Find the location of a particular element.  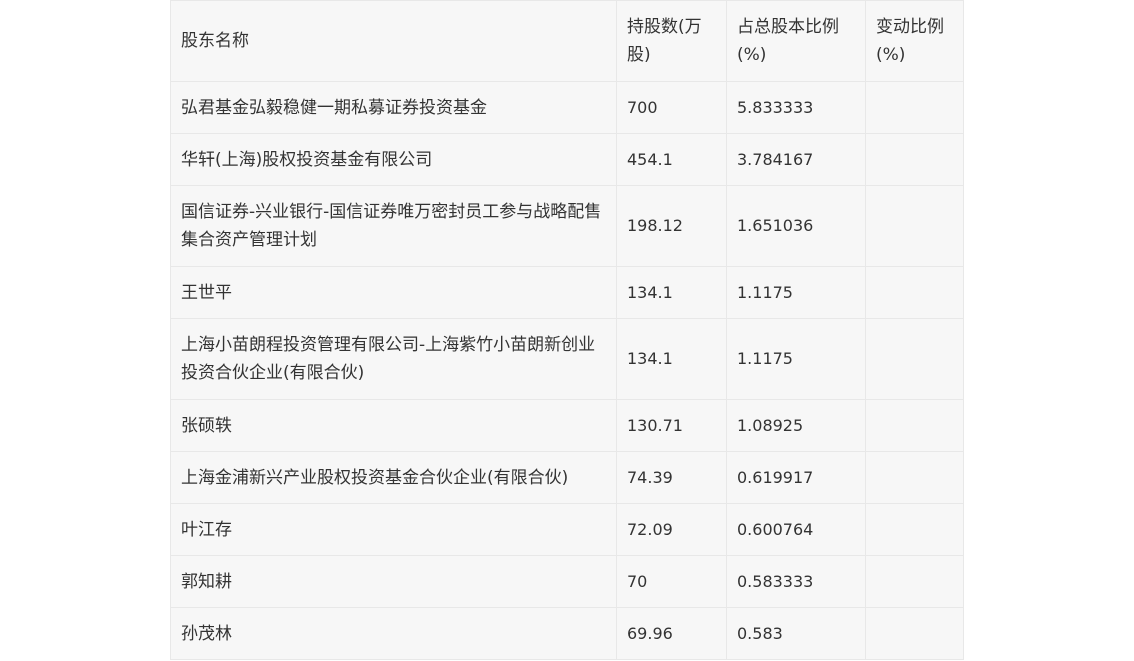

cell-ratio: 1.08925 is located at coordinates (796, 425).